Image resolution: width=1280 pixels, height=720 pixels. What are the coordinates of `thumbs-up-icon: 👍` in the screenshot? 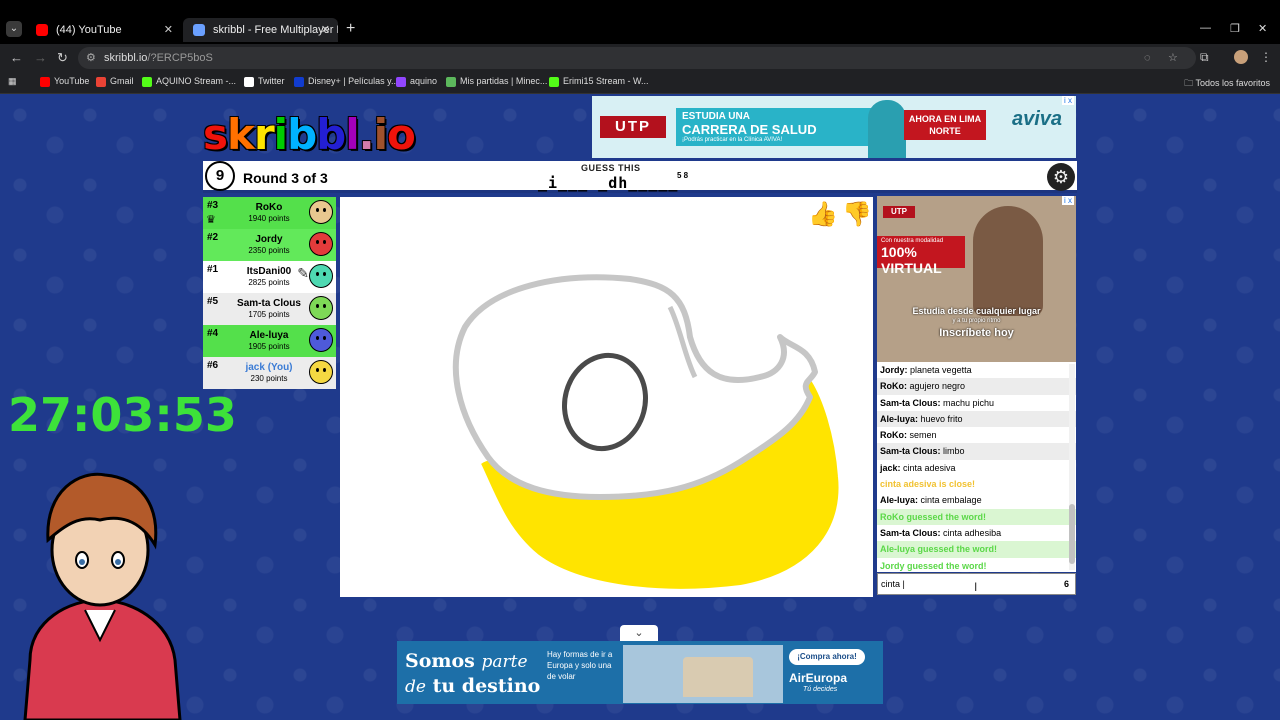 It's located at (823, 214).